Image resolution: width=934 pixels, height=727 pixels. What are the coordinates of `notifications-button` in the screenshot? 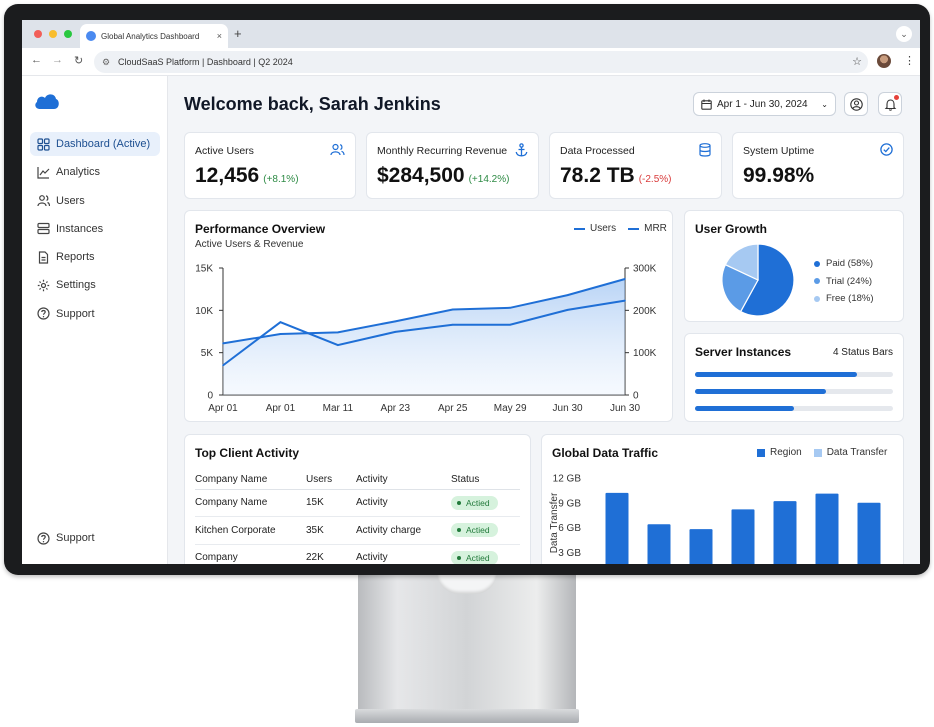 It's located at (890, 104).